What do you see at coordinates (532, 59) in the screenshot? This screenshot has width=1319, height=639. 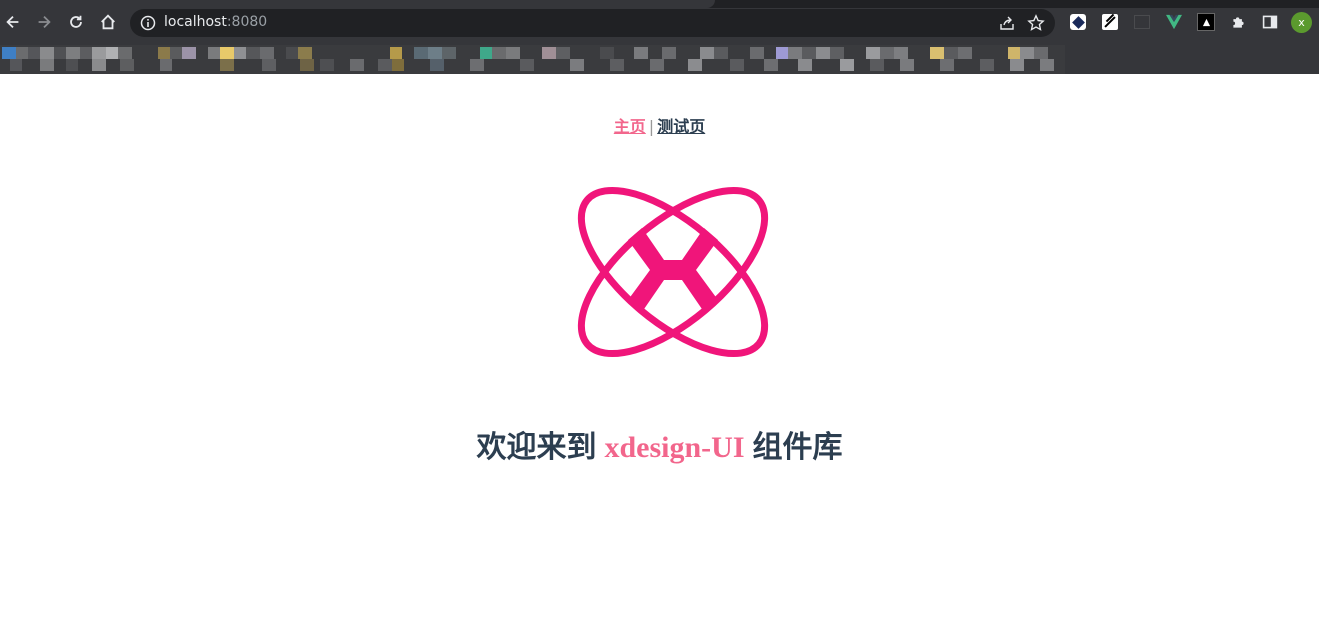 I see `pixelated-bookmarks` at bounding box center [532, 59].